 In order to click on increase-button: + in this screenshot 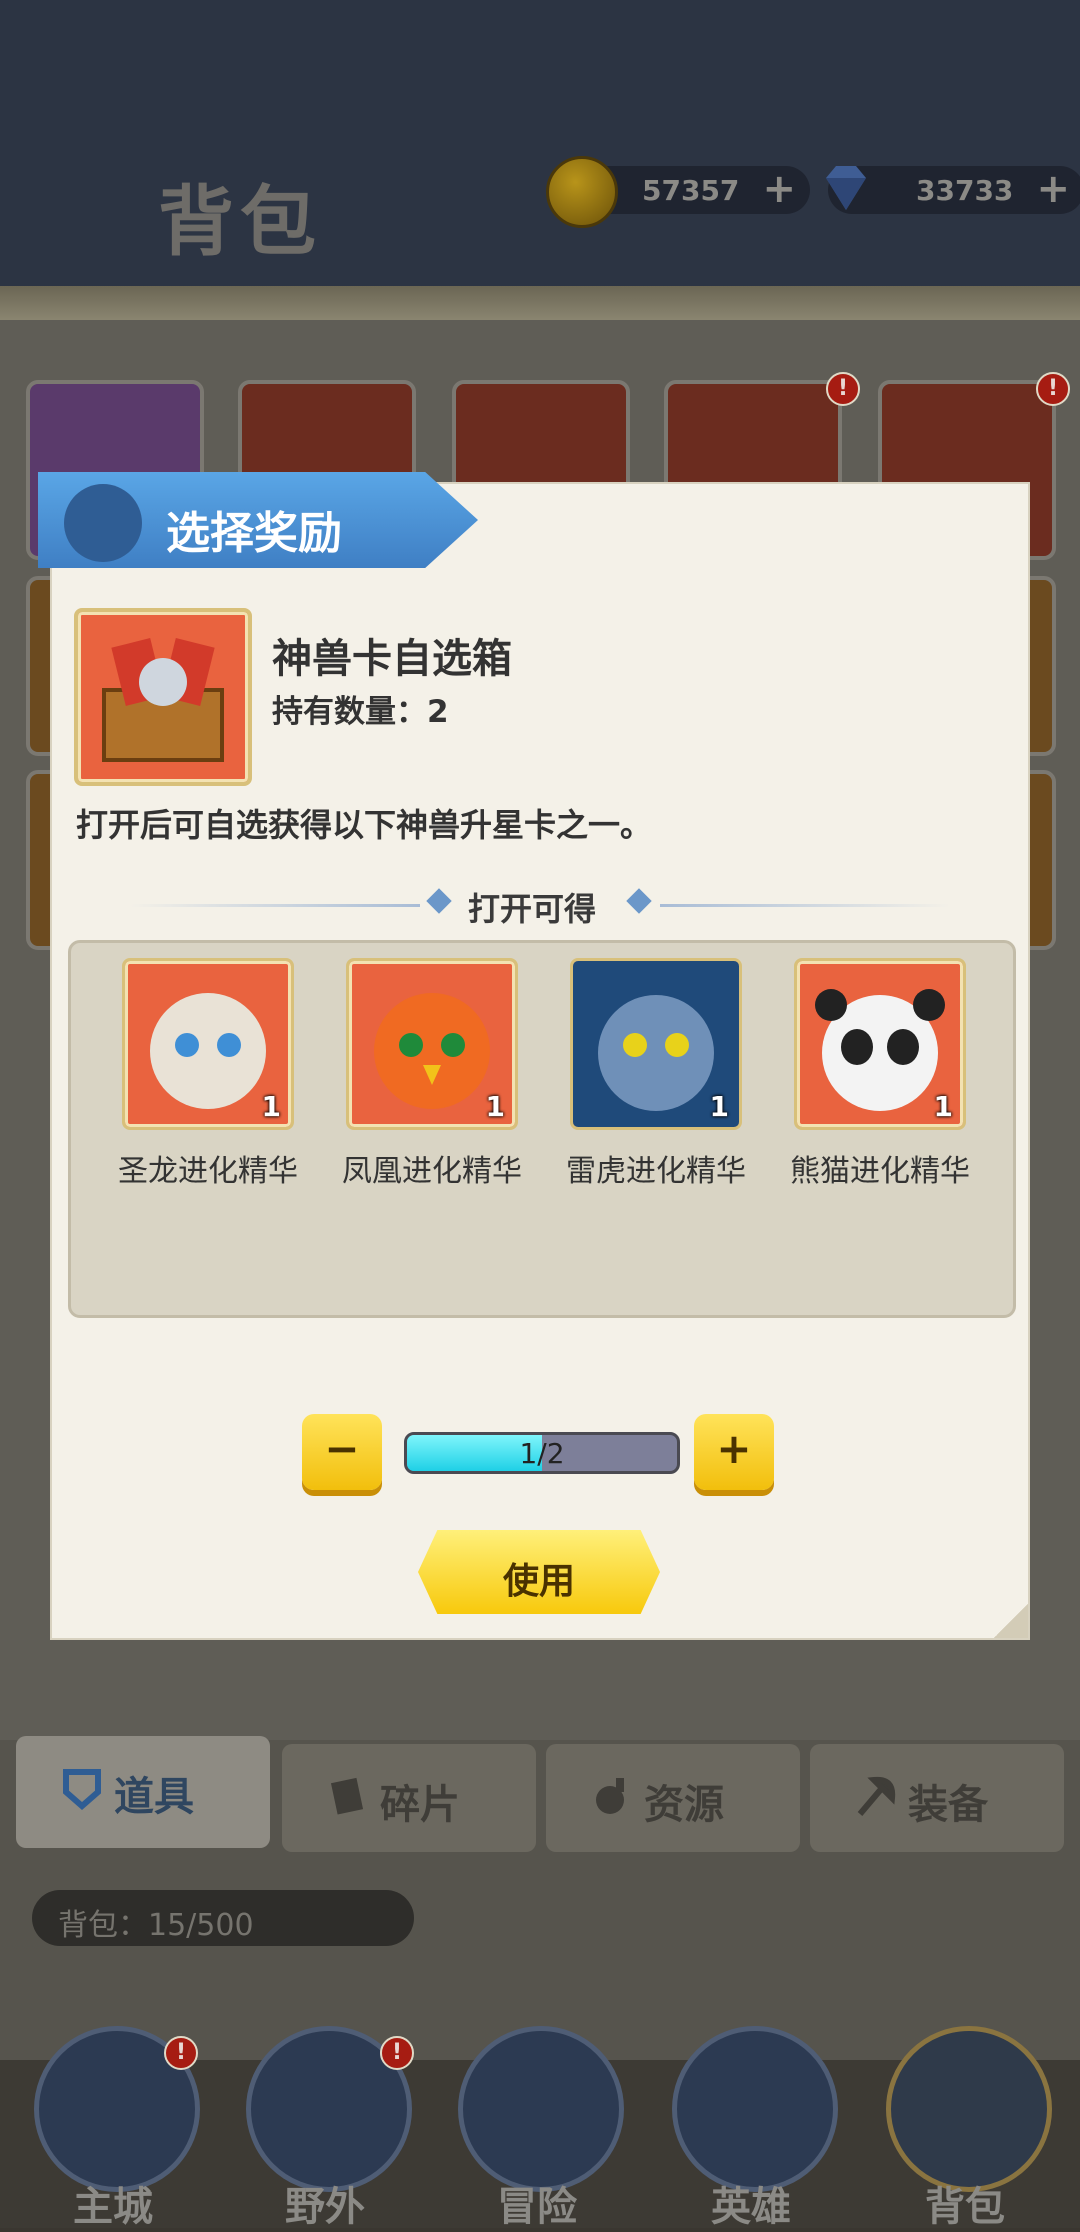, I will do `click(734, 1452)`.